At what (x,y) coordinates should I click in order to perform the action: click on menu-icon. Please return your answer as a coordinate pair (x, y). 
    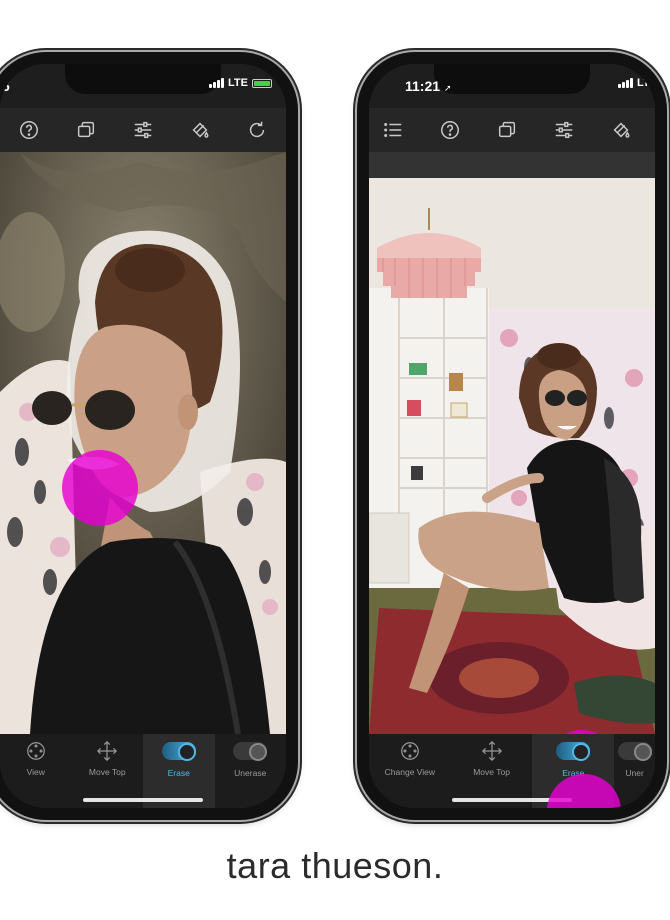
    Looking at the image, I should click on (393, 130).